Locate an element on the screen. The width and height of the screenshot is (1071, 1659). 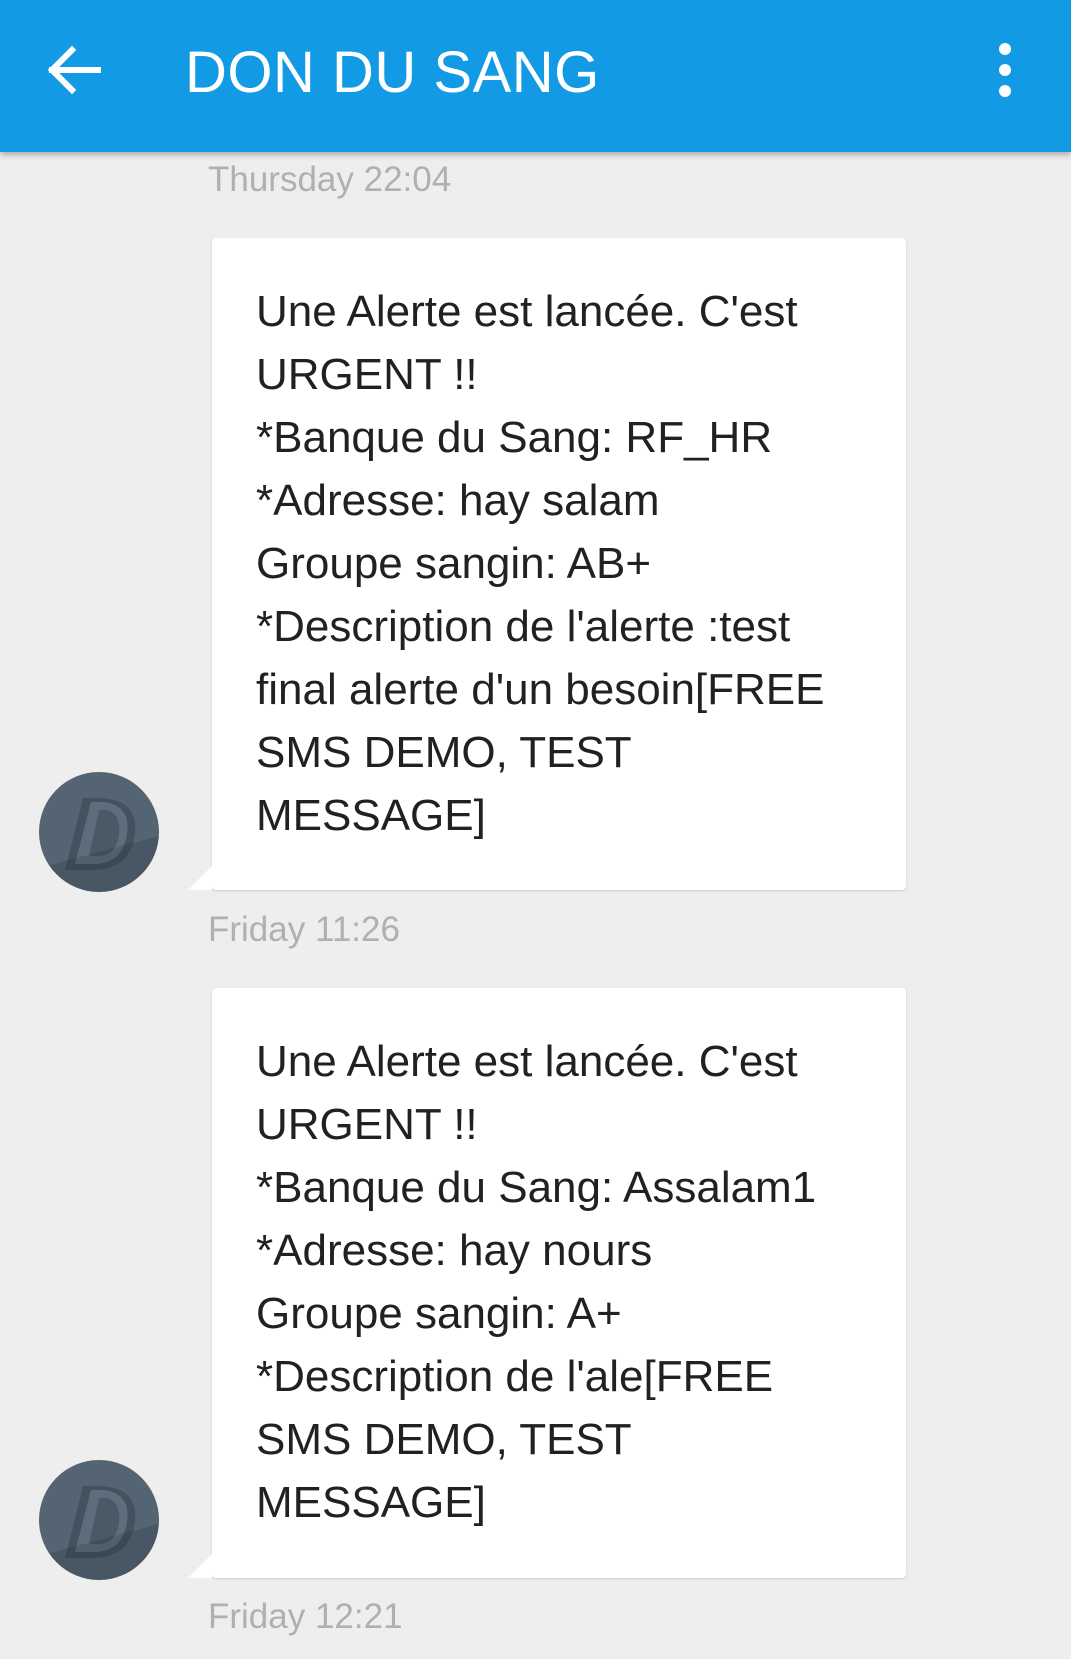
message-timestamp: Thursday 22:04 is located at coordinates (330, 179).